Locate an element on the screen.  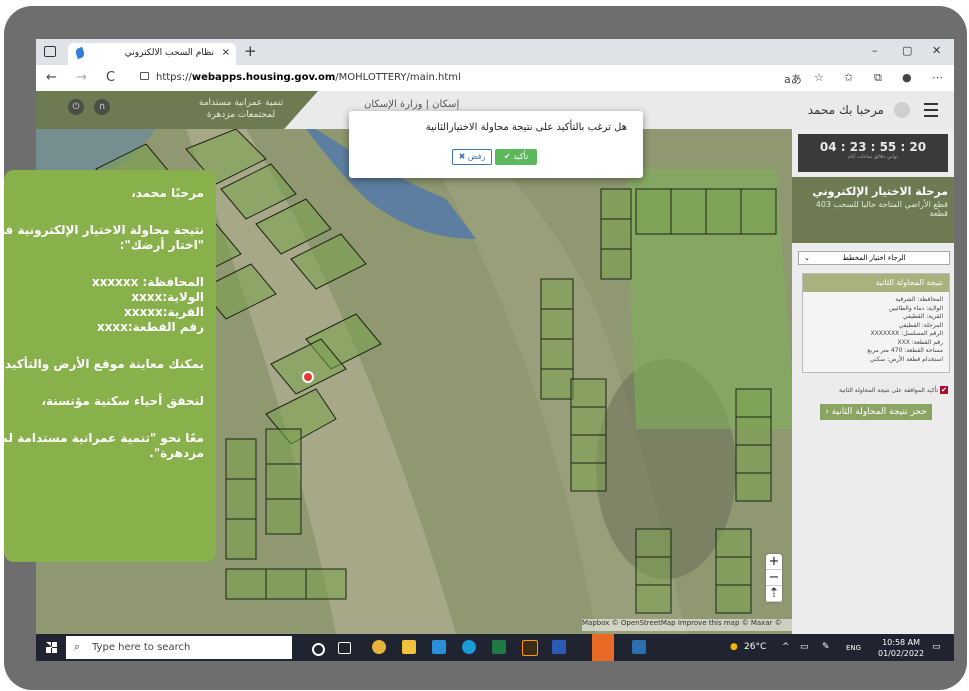
windows-start-icon is located at coordinates (51, 647).